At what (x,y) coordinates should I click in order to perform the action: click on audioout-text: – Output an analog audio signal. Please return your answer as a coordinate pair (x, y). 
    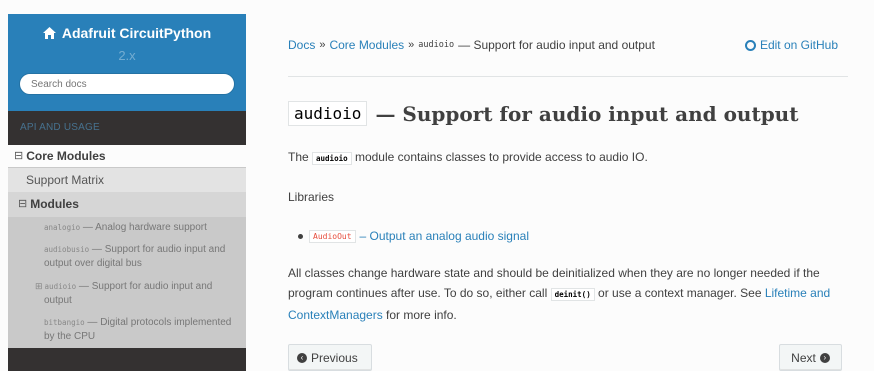
    Looking at the image, I should click on (444, 236).